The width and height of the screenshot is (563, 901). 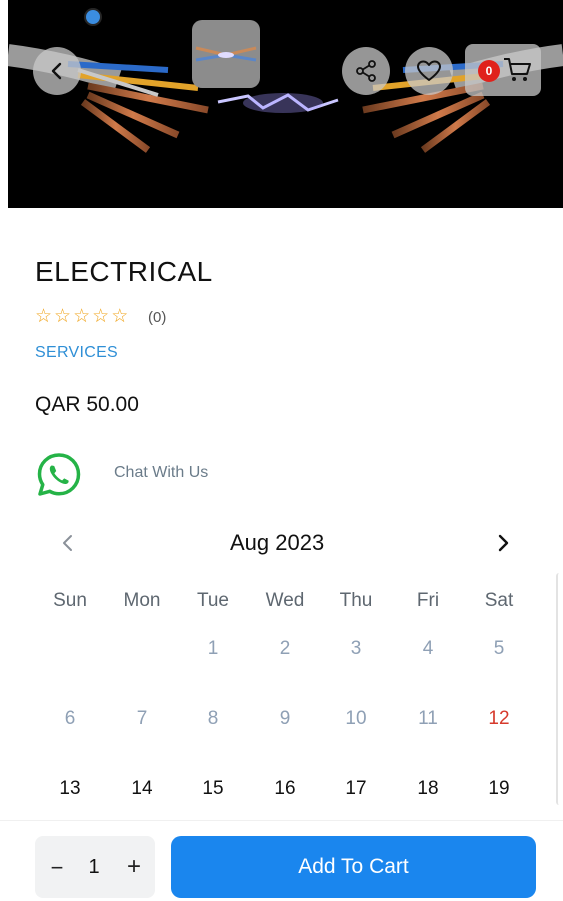 What do you see at coordinates (70, 600) in the screenshot?
I see `weekday-sun: Sun` at bounding box center [70, 600].